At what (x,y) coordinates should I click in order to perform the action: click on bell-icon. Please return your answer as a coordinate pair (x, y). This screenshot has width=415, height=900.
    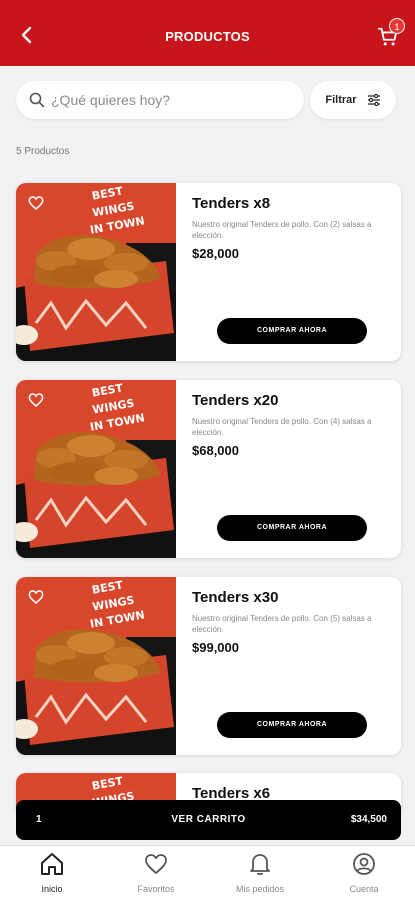
    Looking at the image, I should click on (260, 865).